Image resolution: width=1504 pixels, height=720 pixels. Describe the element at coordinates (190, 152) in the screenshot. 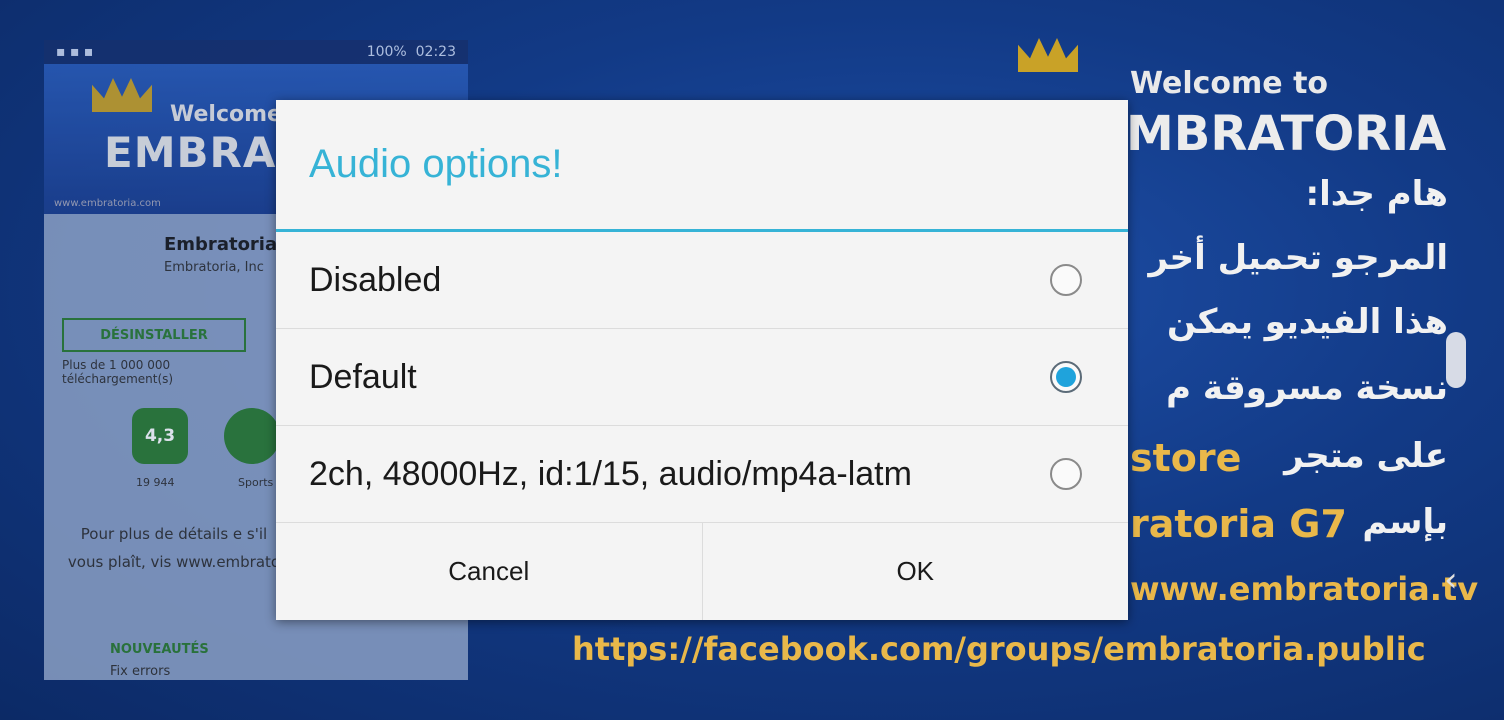

I see `phone-banner-brand: EMBRA` at that location.